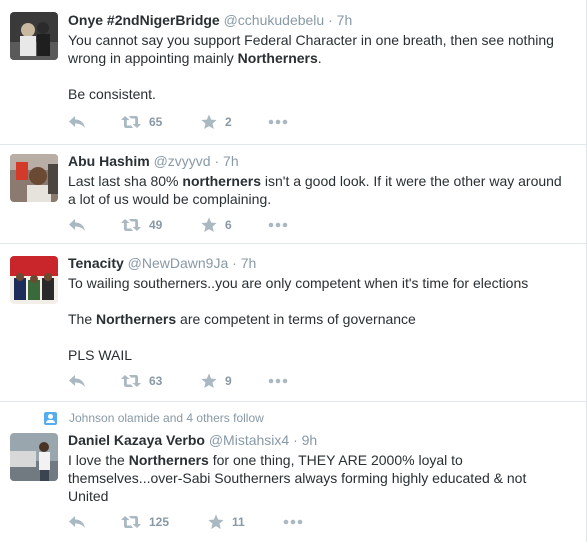  I want to click on tweet-header: Tenacity @NewDawn9Ja · 7h, so click(322, 263).